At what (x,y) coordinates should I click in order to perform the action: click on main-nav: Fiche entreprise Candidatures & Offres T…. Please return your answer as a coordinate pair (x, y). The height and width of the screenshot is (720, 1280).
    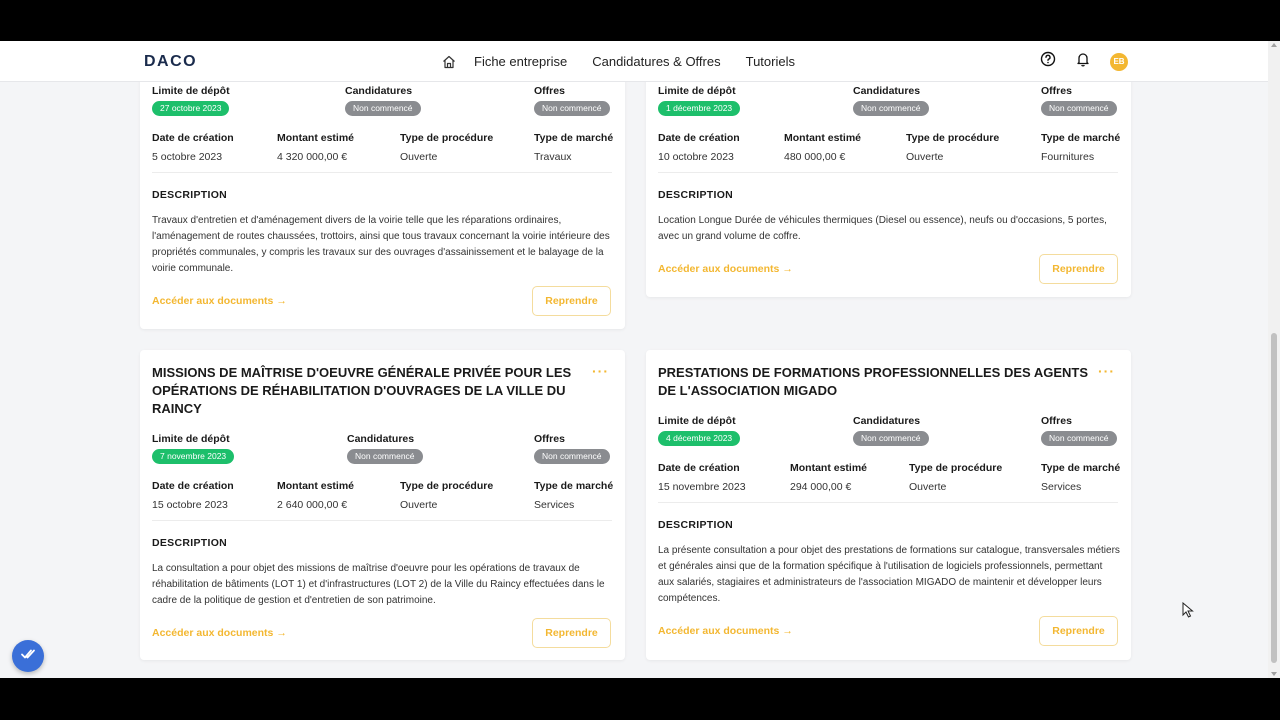
    Looking at the image, I should click on (618, 61).